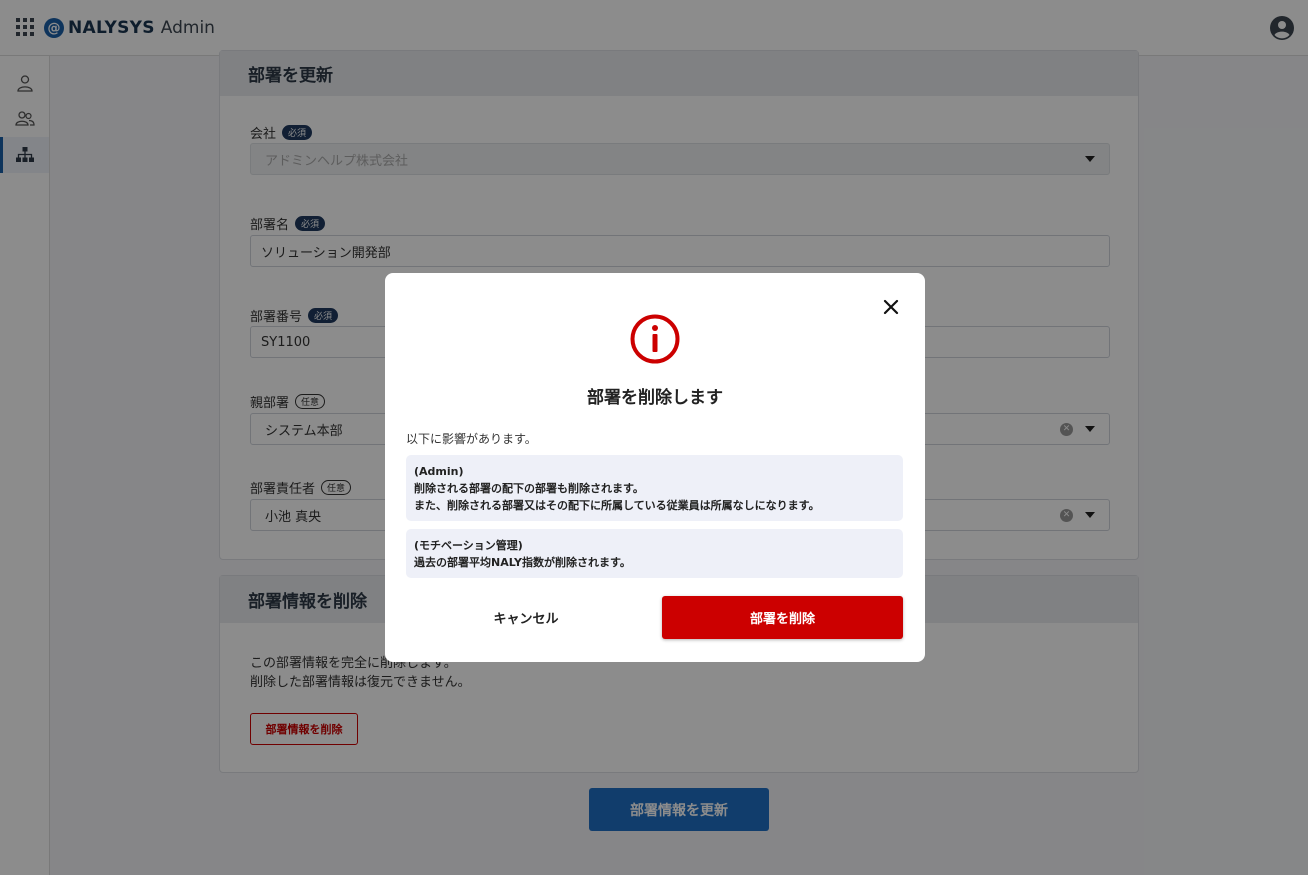 The height and width of the screenshot is (875, 1308). Describe the element at coordinates (782, 617) in the screenshot. I see `confirm-delete-button: 部署を削除` at that location.